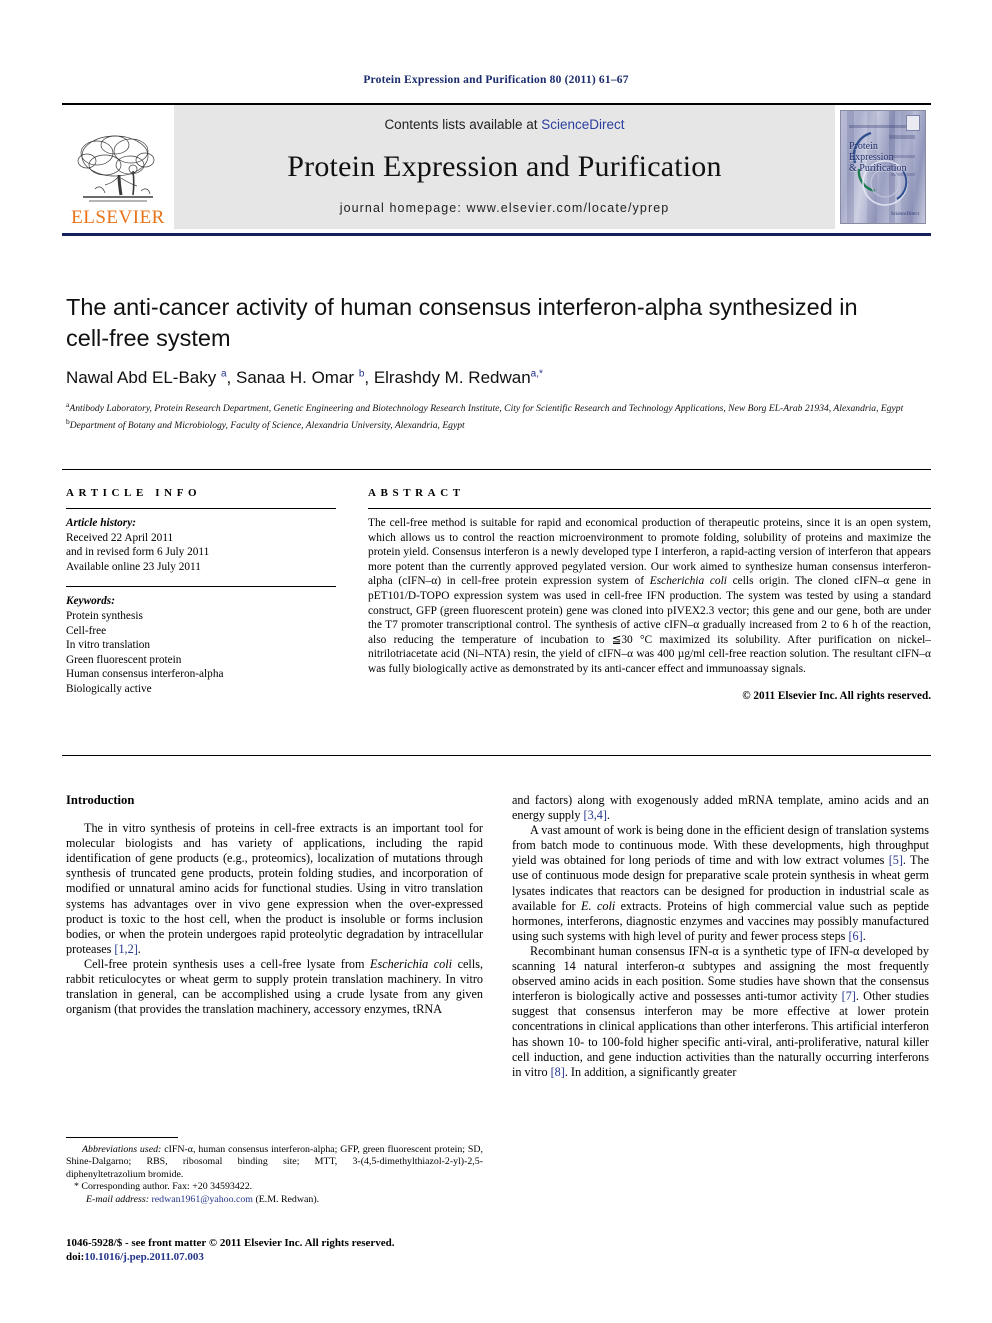  I want to click on introduction-heading: Introduction, so click(100, 800).